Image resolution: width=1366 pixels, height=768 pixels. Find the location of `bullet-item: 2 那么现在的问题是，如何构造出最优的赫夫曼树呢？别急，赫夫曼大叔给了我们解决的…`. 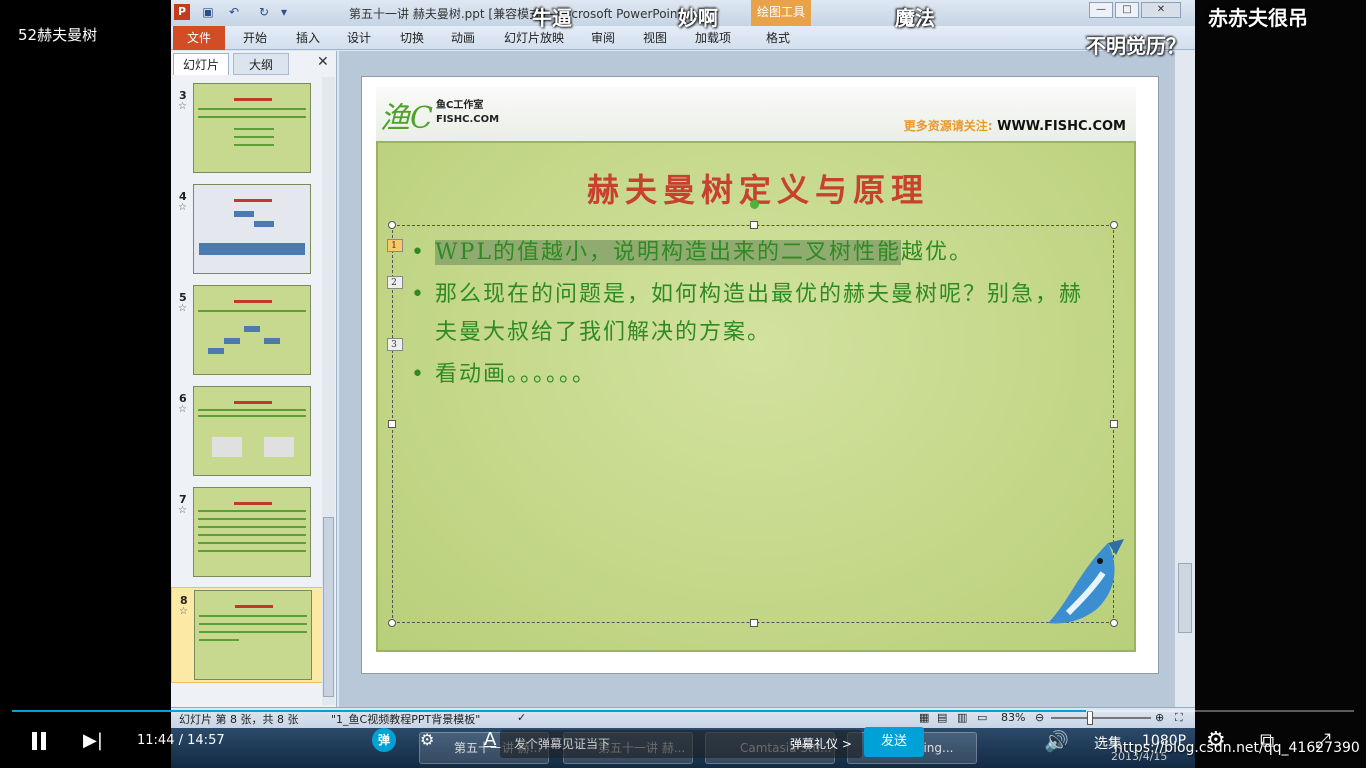

bullet-item: 2 那么现在的问题是，如何构造出最优的赫夫曼树呢？别急，赫夫曼大叔给了我们解决的… is located at coordinates (743, 314).